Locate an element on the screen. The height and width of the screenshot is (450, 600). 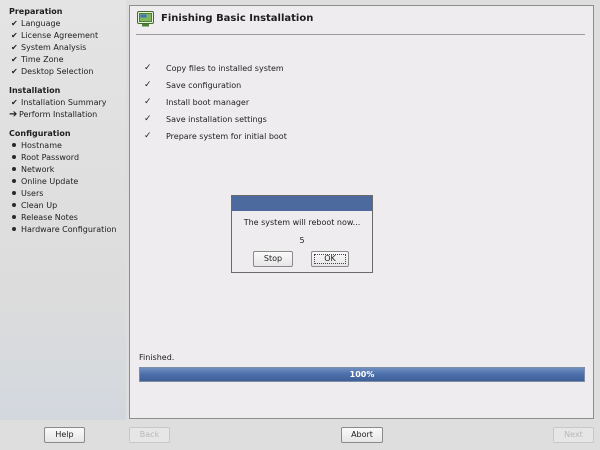
stop-button: Stop is located at coordinates (273, 259).